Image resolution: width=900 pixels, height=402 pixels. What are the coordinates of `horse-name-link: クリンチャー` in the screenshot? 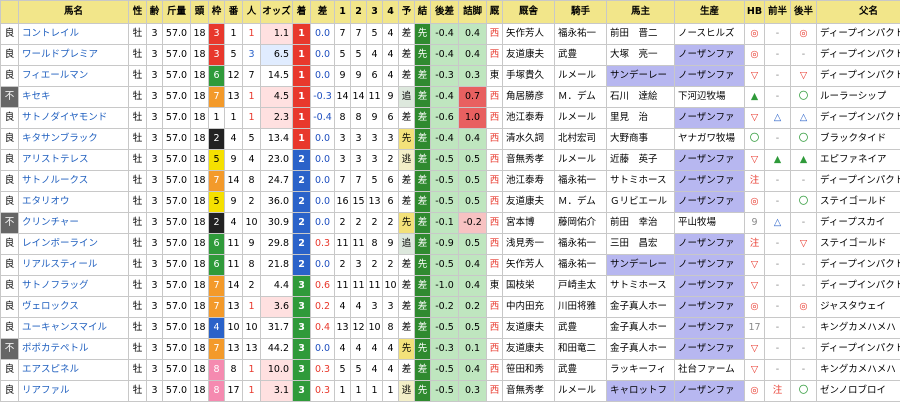 It's located at (73, 223).